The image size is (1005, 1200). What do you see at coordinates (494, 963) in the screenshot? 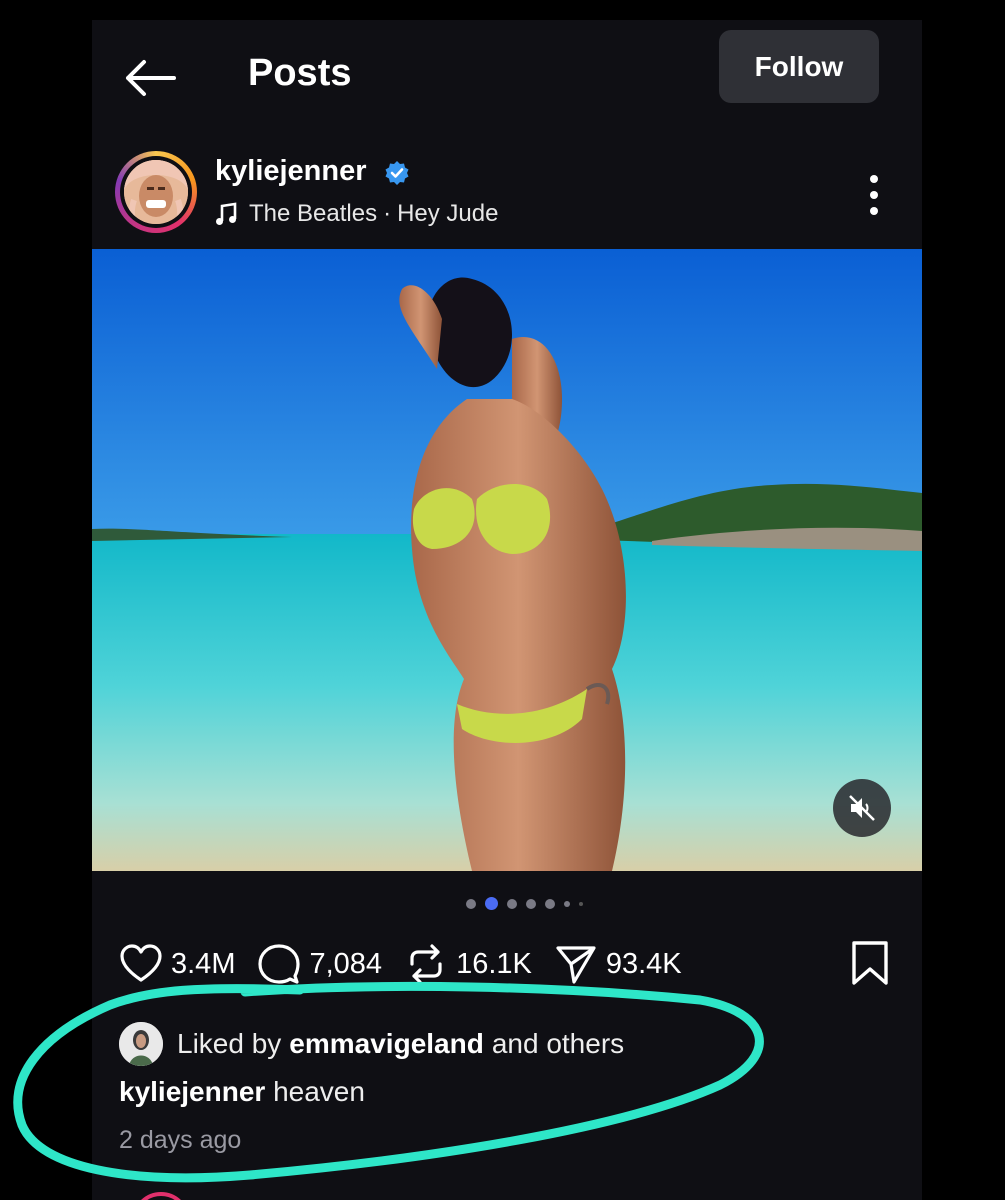
I see `repost-count: 16.1K` at bounding box center [494, 963].